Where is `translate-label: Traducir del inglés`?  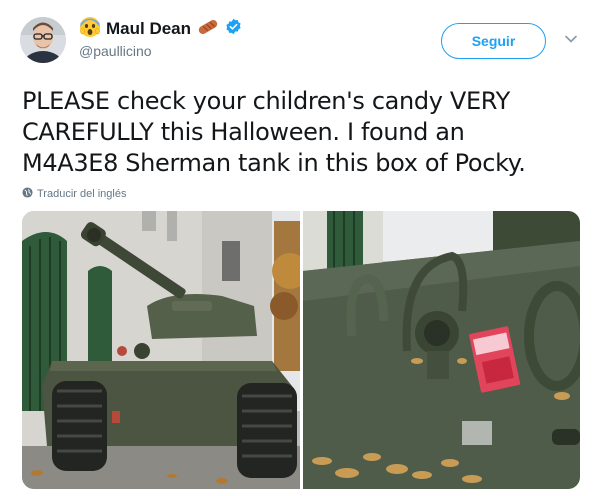 translate-label: Traducir del inglés is located at coordinates (82, 194).